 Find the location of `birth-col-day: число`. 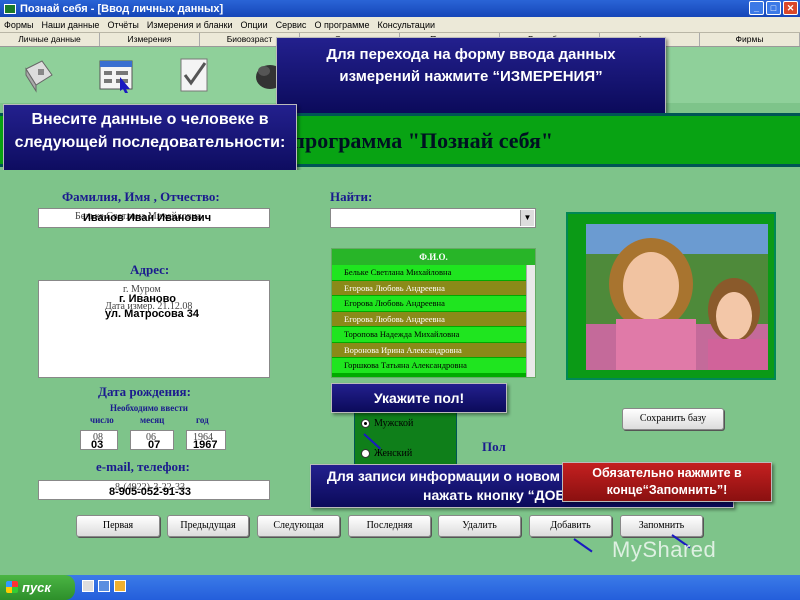

birth-col-day: число is located at coordinates (102, 420).